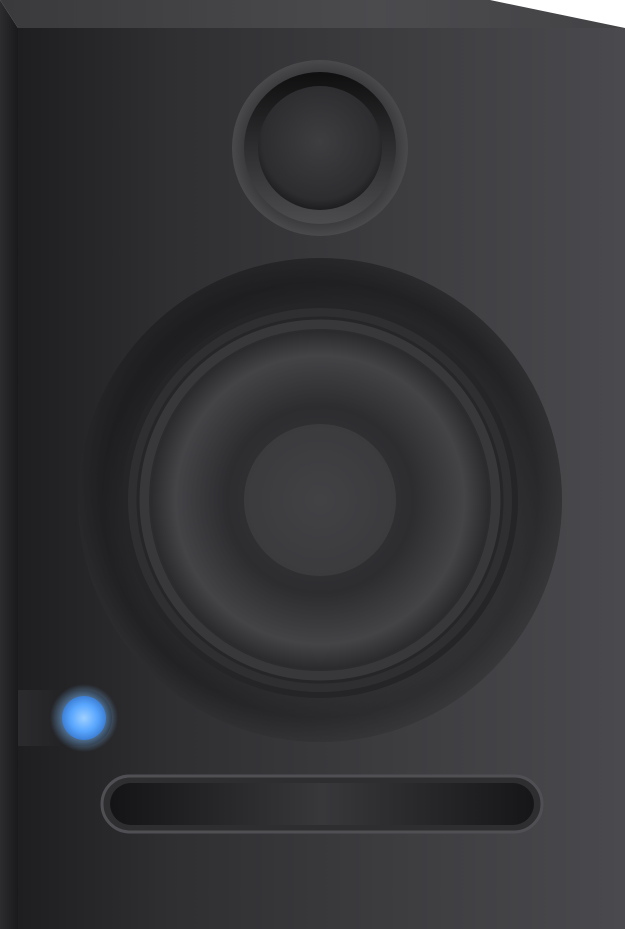 The height and width of the screenshot is (929, 625). What do you see at coordinates (312, 14) in the screenshot?
I see `cabinet-top-face` at bounding box center [312, 14].